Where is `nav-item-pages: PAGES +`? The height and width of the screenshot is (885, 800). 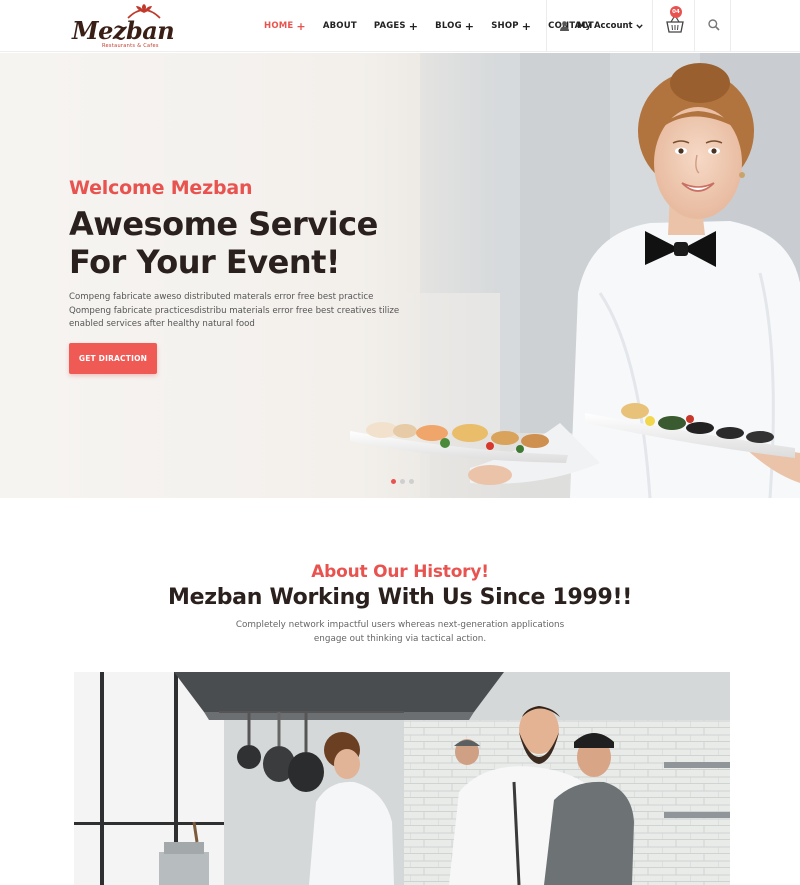
nav-item-pages: PAGES + is located at coordinates (396, 26).